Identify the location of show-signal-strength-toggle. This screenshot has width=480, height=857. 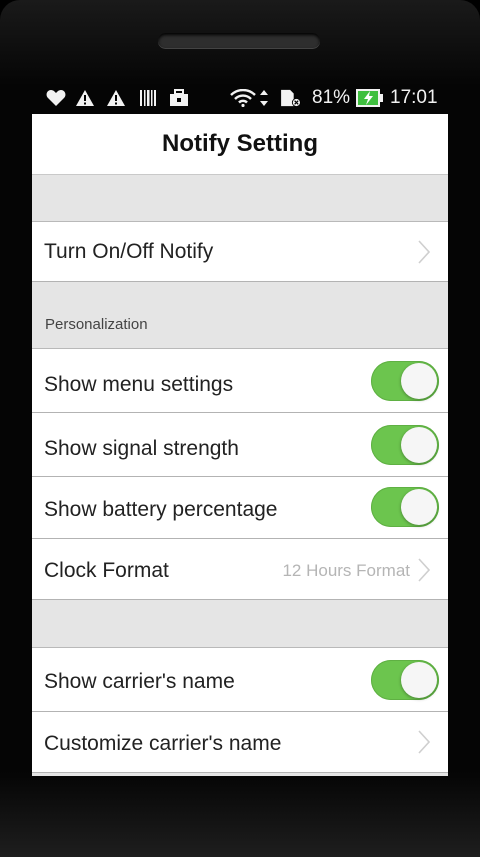
(405, 445).